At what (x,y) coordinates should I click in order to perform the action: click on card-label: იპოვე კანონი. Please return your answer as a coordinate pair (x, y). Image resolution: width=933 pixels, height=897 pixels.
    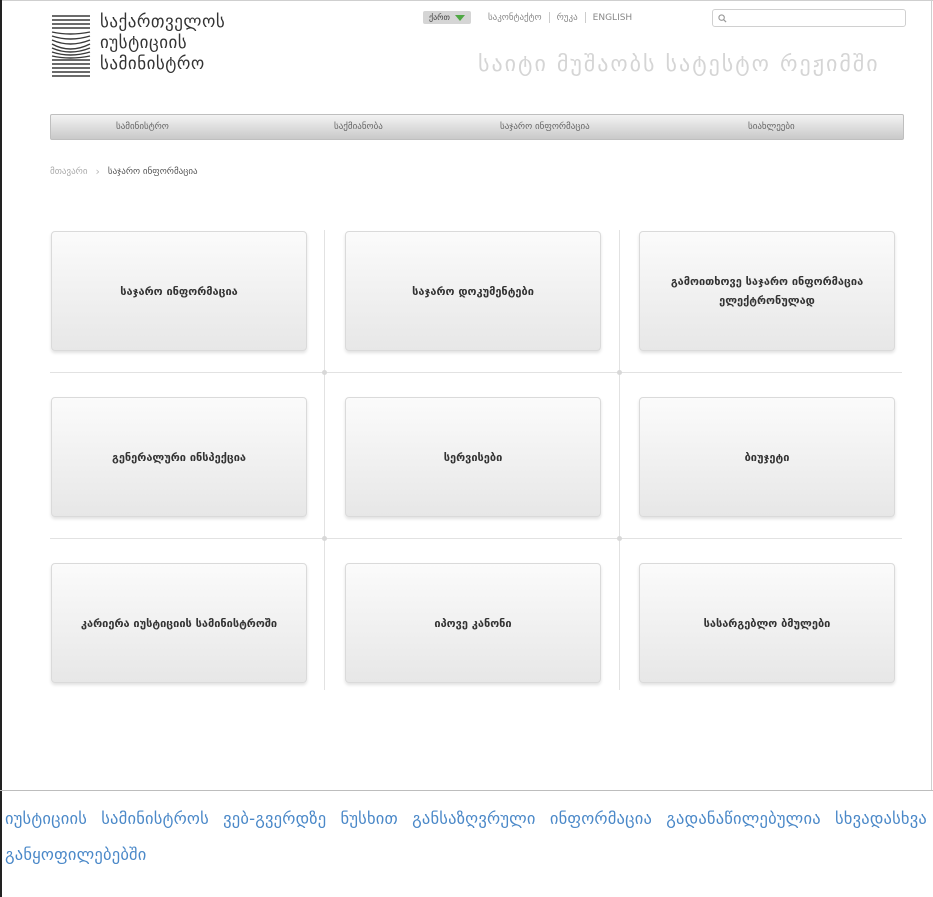
    Looking at the image, I should click on (473, 623).